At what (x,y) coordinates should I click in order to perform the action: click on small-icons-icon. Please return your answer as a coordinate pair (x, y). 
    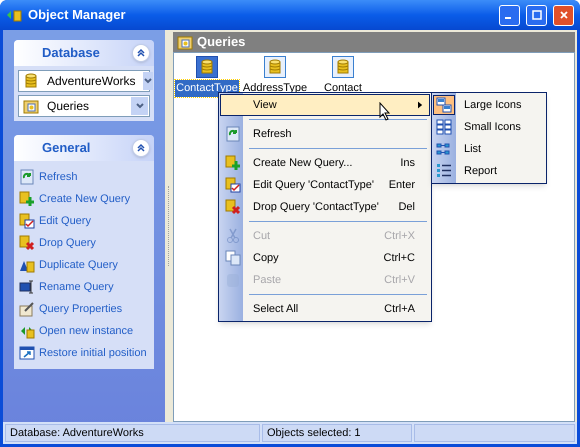
    Looking at the image, I should click on (444, 127).